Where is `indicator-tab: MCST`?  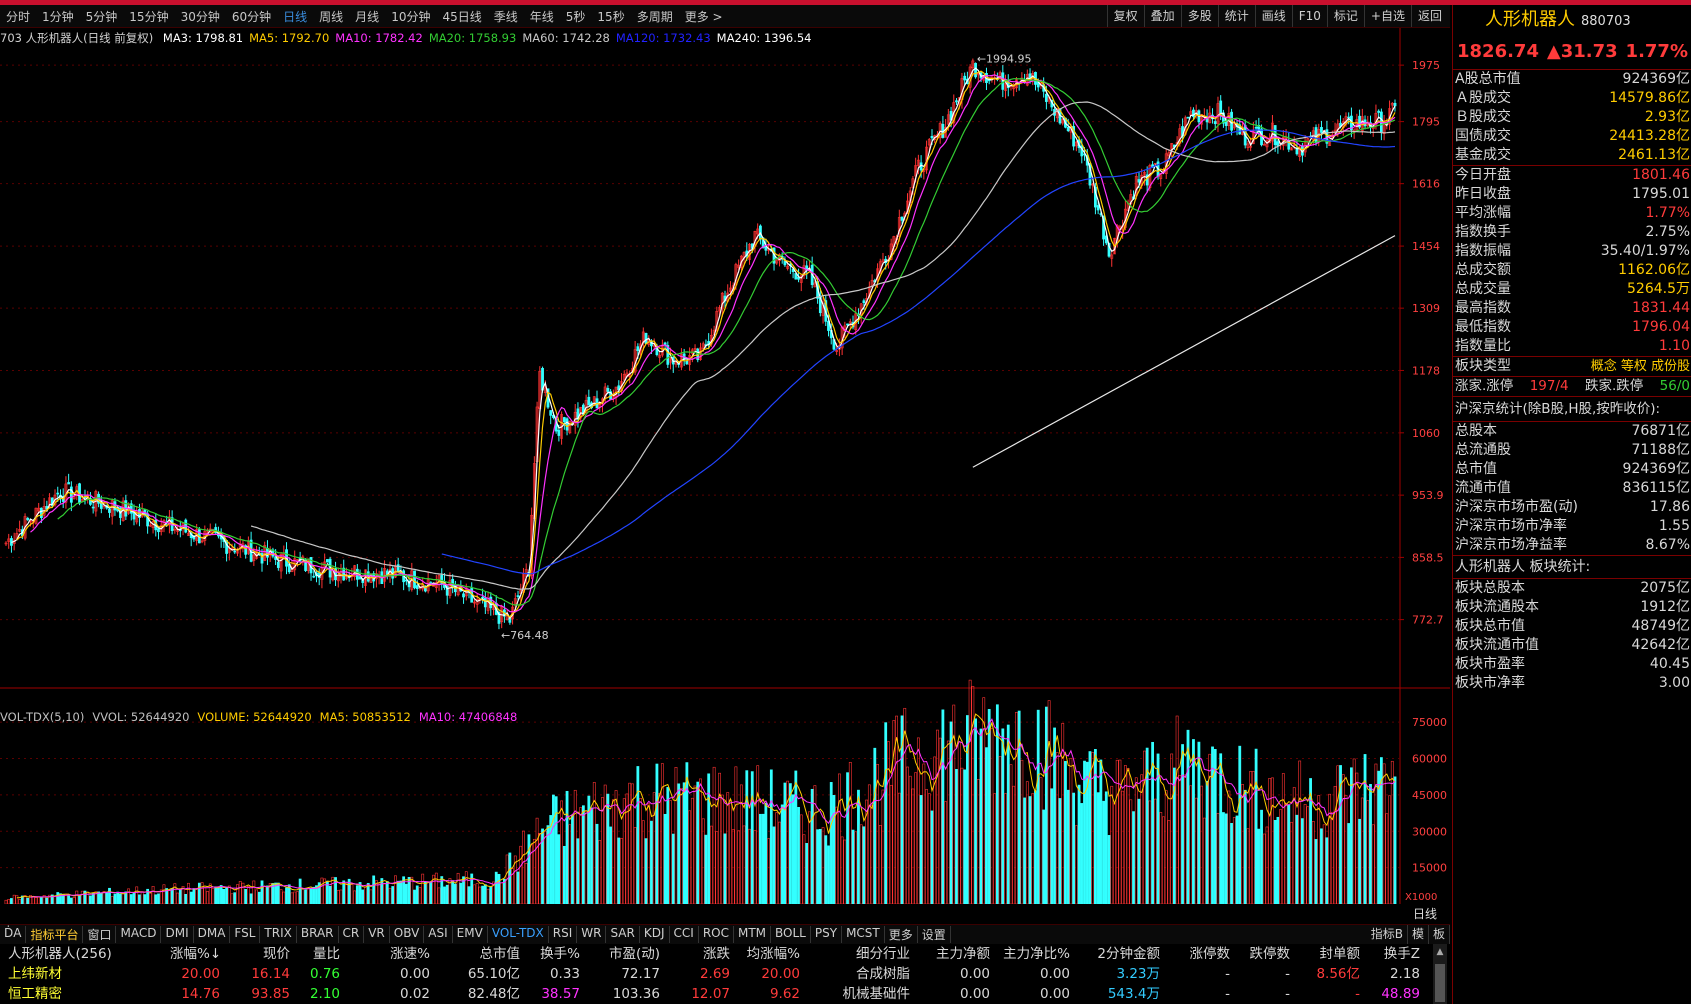
indicator-tab: MCST is located at coordinates (863, 934).